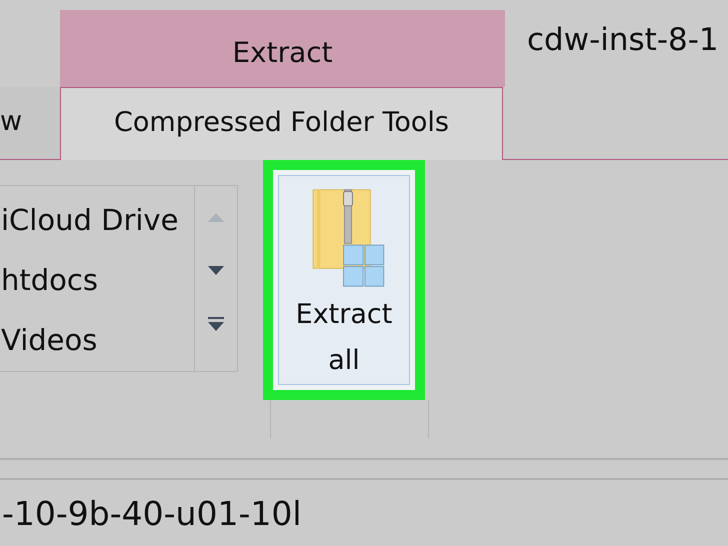 The width and height of the screenshot is (728, 546). What do you see at coordinates (622, 40) in the screenshot?
I see `window-title: cdw-inst-8-1` at bounding box center [622, 40].